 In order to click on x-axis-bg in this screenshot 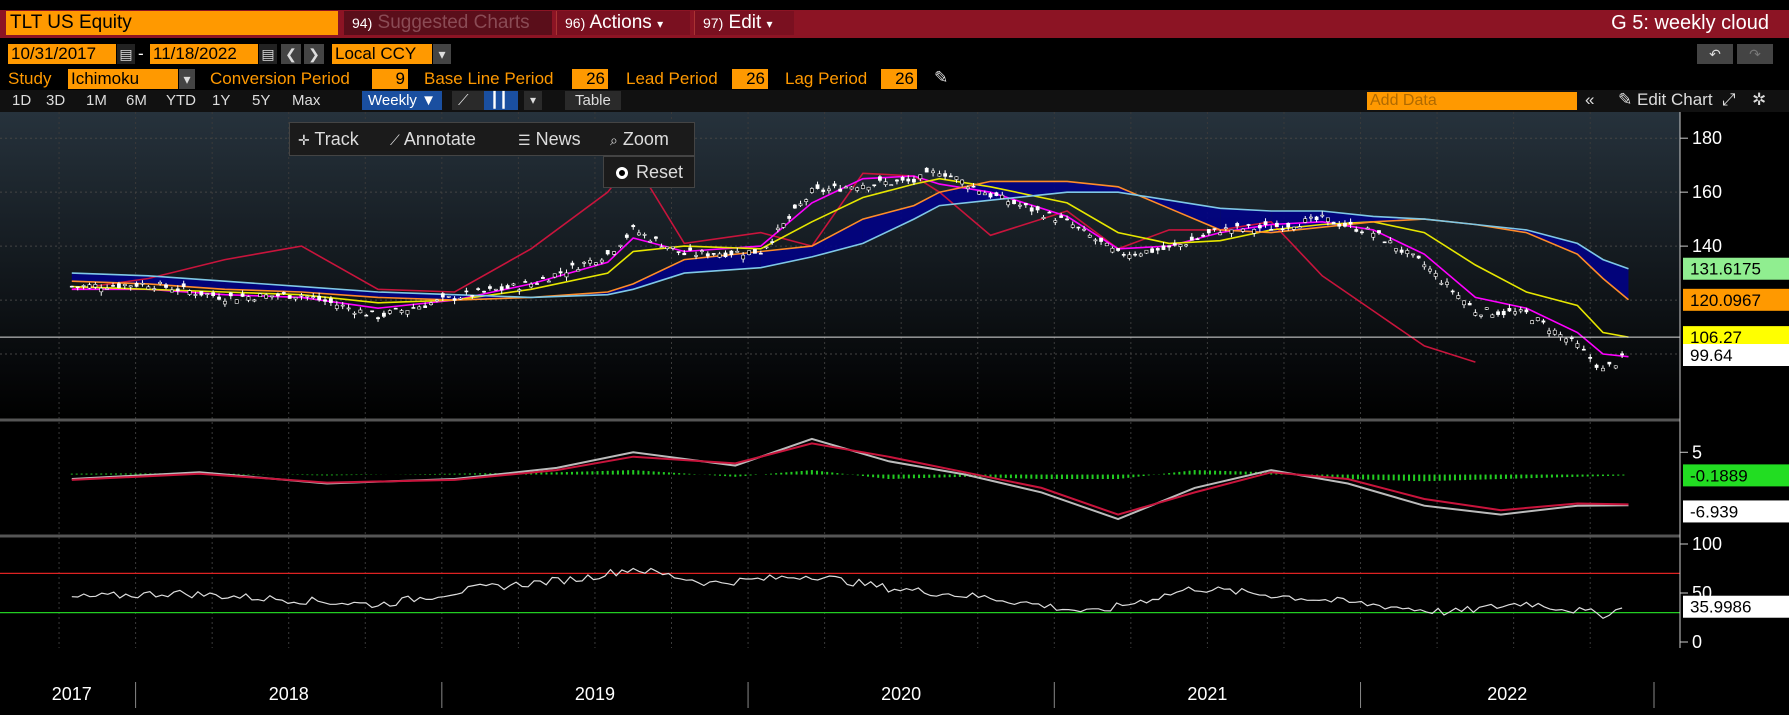, I will do `click(894, 682)`.